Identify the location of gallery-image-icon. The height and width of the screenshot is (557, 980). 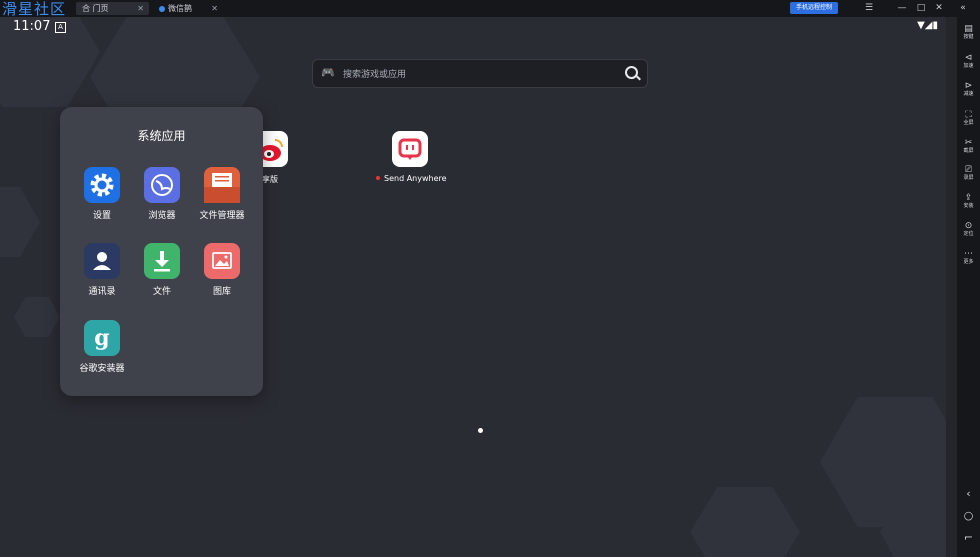
(222, 261).